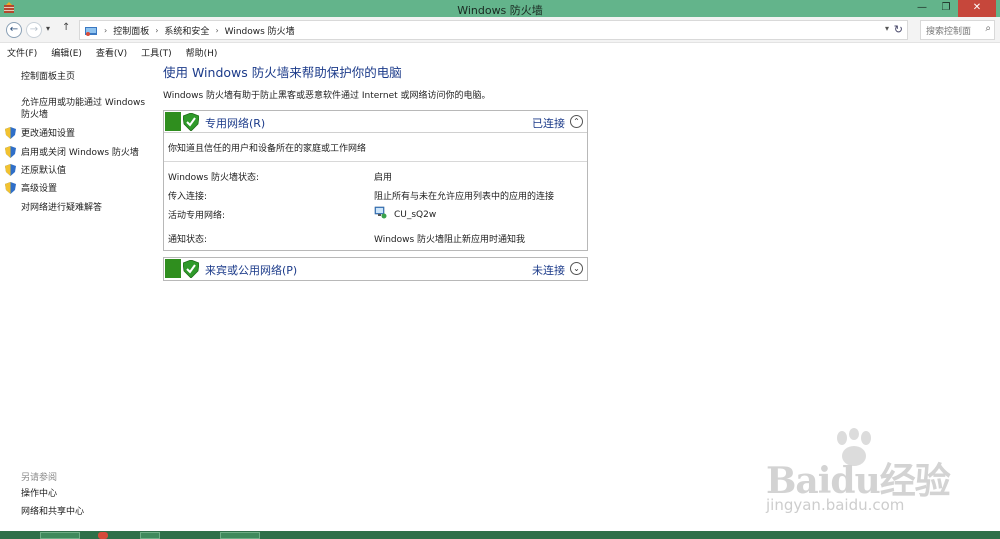  I want to click on close-button: ✕, so click(977, 8).